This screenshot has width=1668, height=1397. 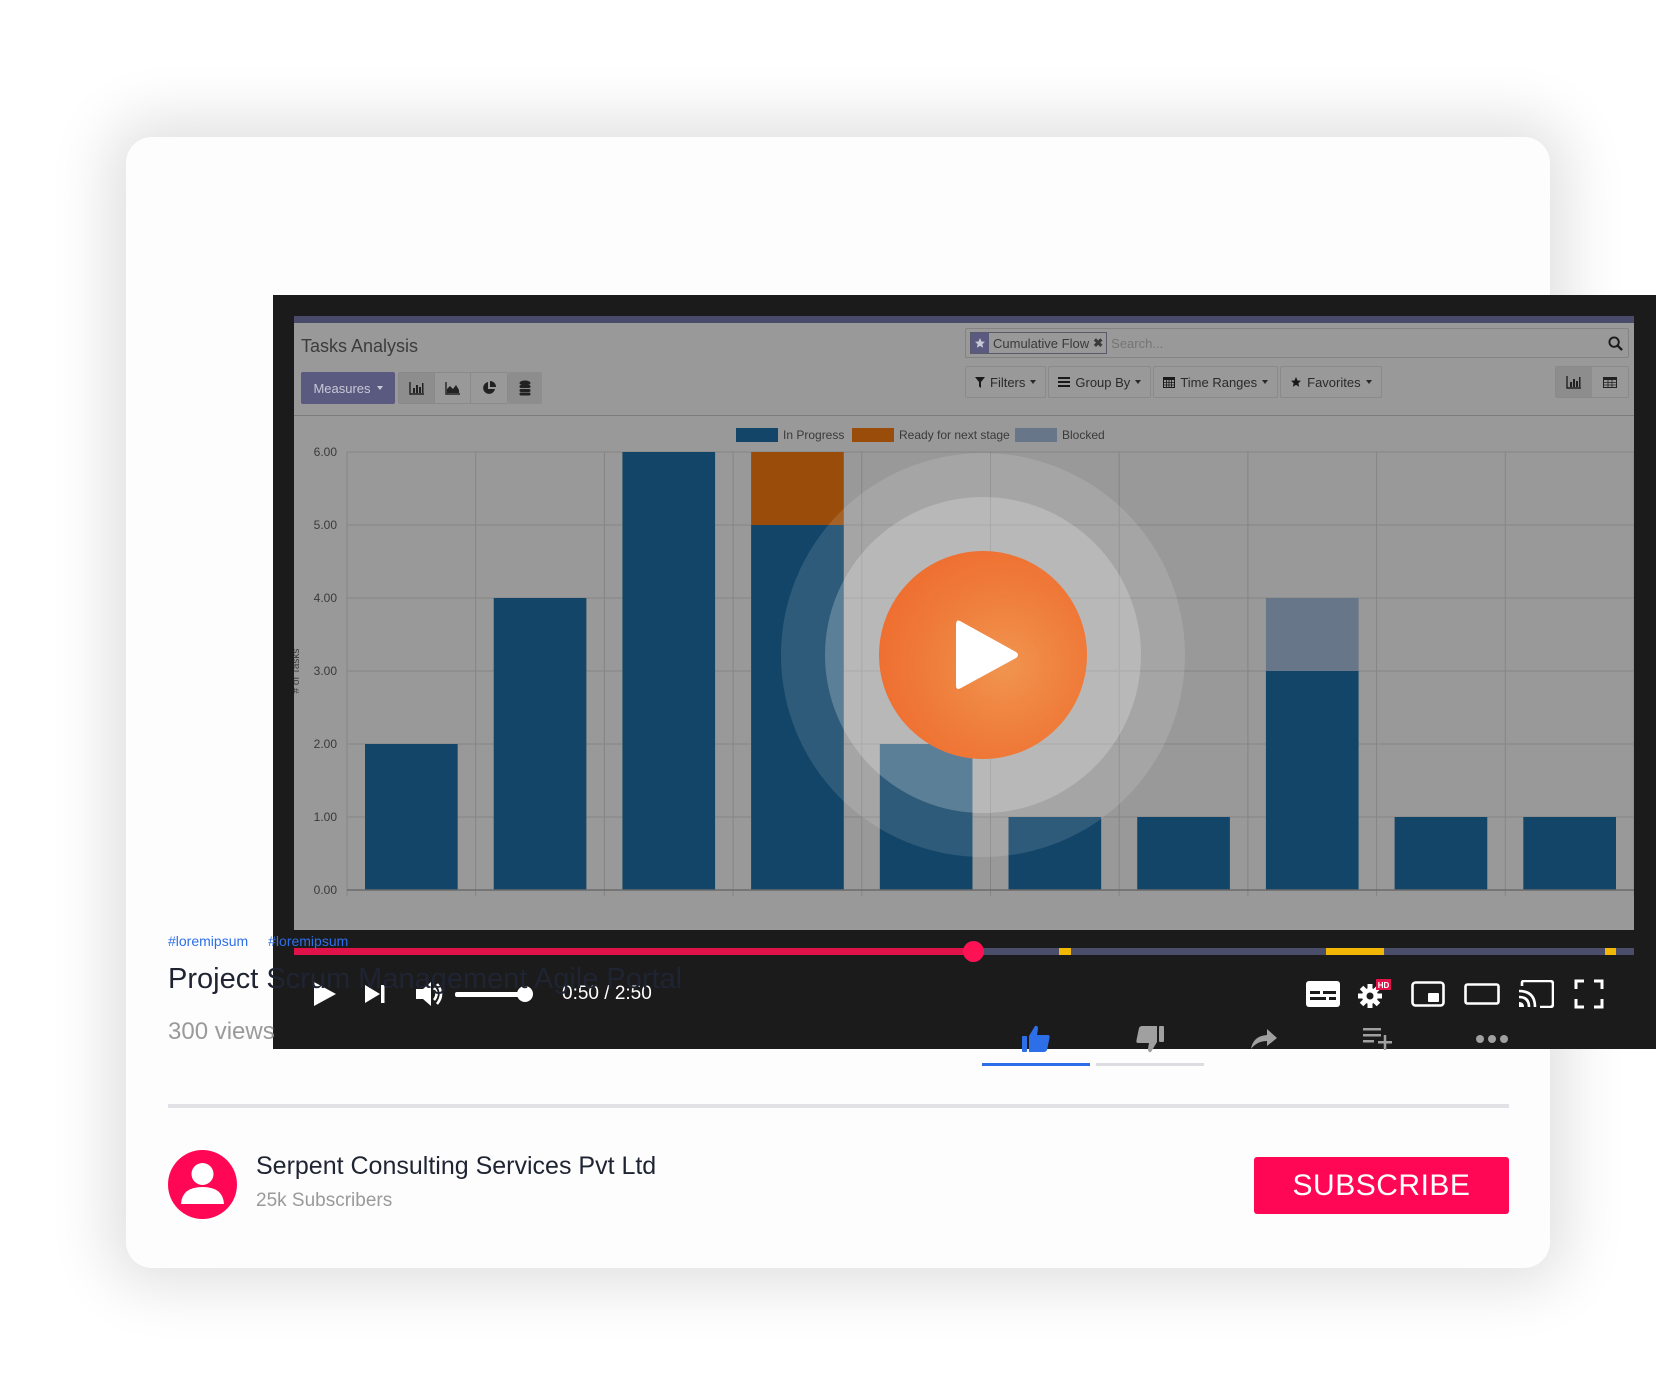 I want to click on calendar-icon, so click(x=1169, y=382).